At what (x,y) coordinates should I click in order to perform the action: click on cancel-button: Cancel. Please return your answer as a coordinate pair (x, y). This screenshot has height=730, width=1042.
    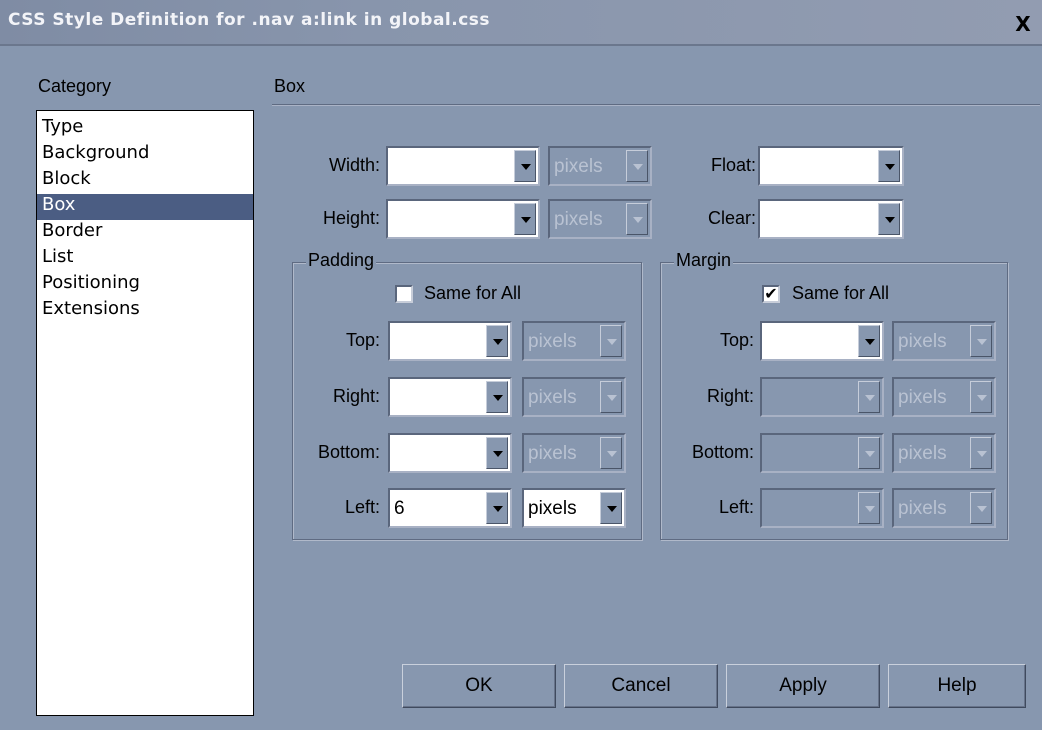
    Looking at the image, I should click on (641, 686).